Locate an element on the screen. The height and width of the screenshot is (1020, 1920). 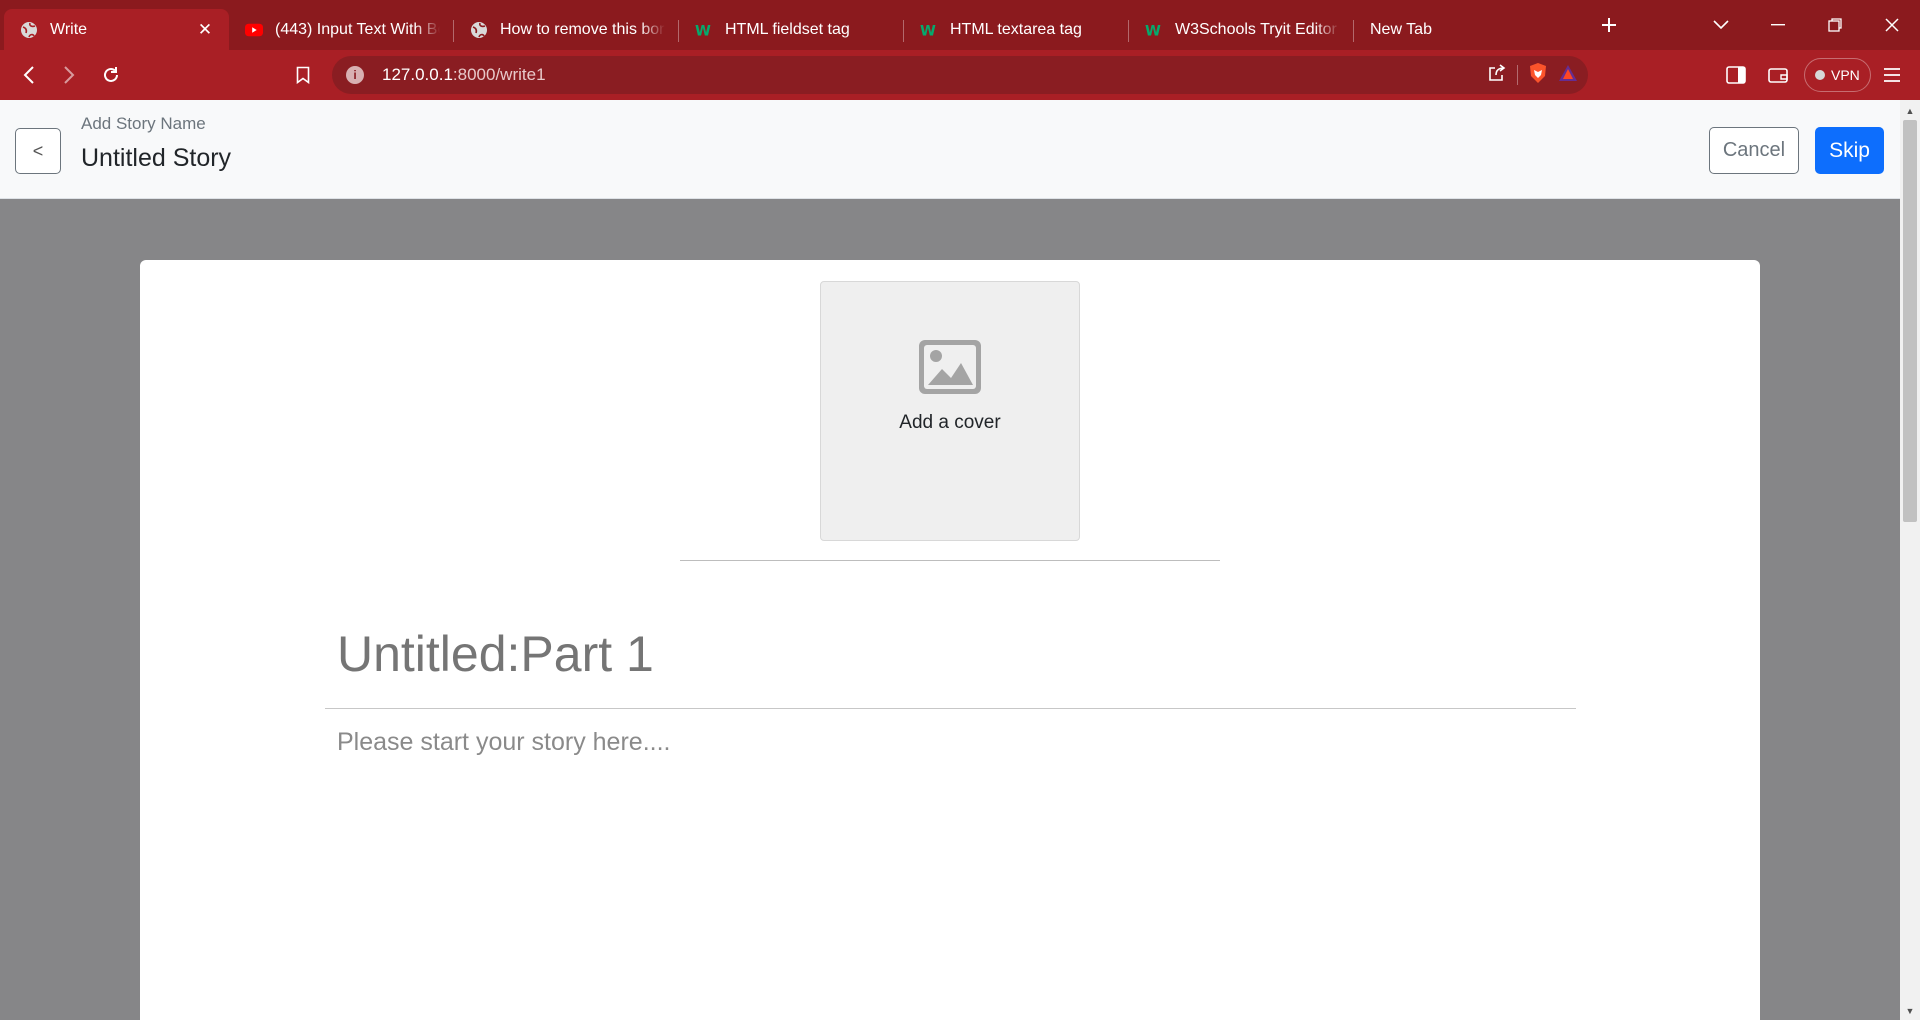
tab-youtube: (443) Input Text With Border is located at coordinates (341, 29).